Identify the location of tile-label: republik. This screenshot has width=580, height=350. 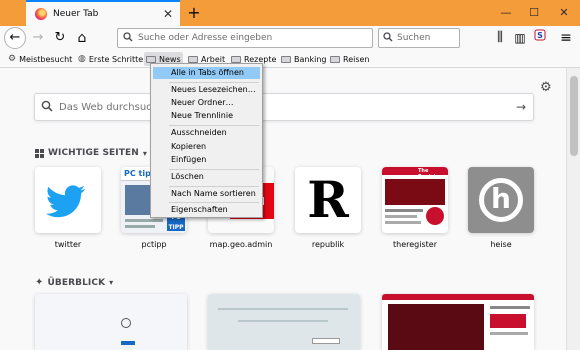
(328, 244).